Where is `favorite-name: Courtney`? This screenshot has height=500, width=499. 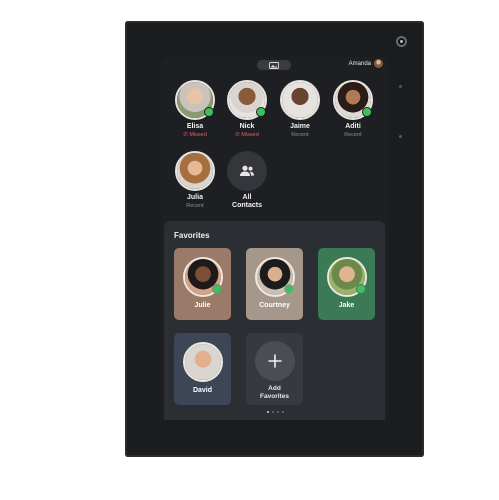 favorite-name: Courtney is located at coordinates (274, 305).